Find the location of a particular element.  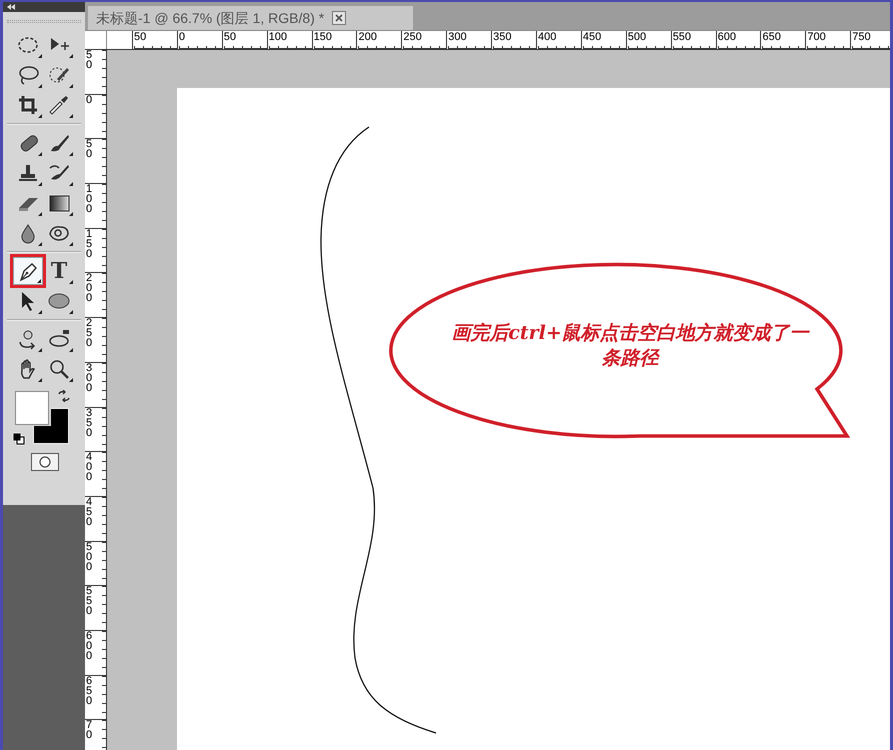

crop-icon is located at coordinates (28, 105).